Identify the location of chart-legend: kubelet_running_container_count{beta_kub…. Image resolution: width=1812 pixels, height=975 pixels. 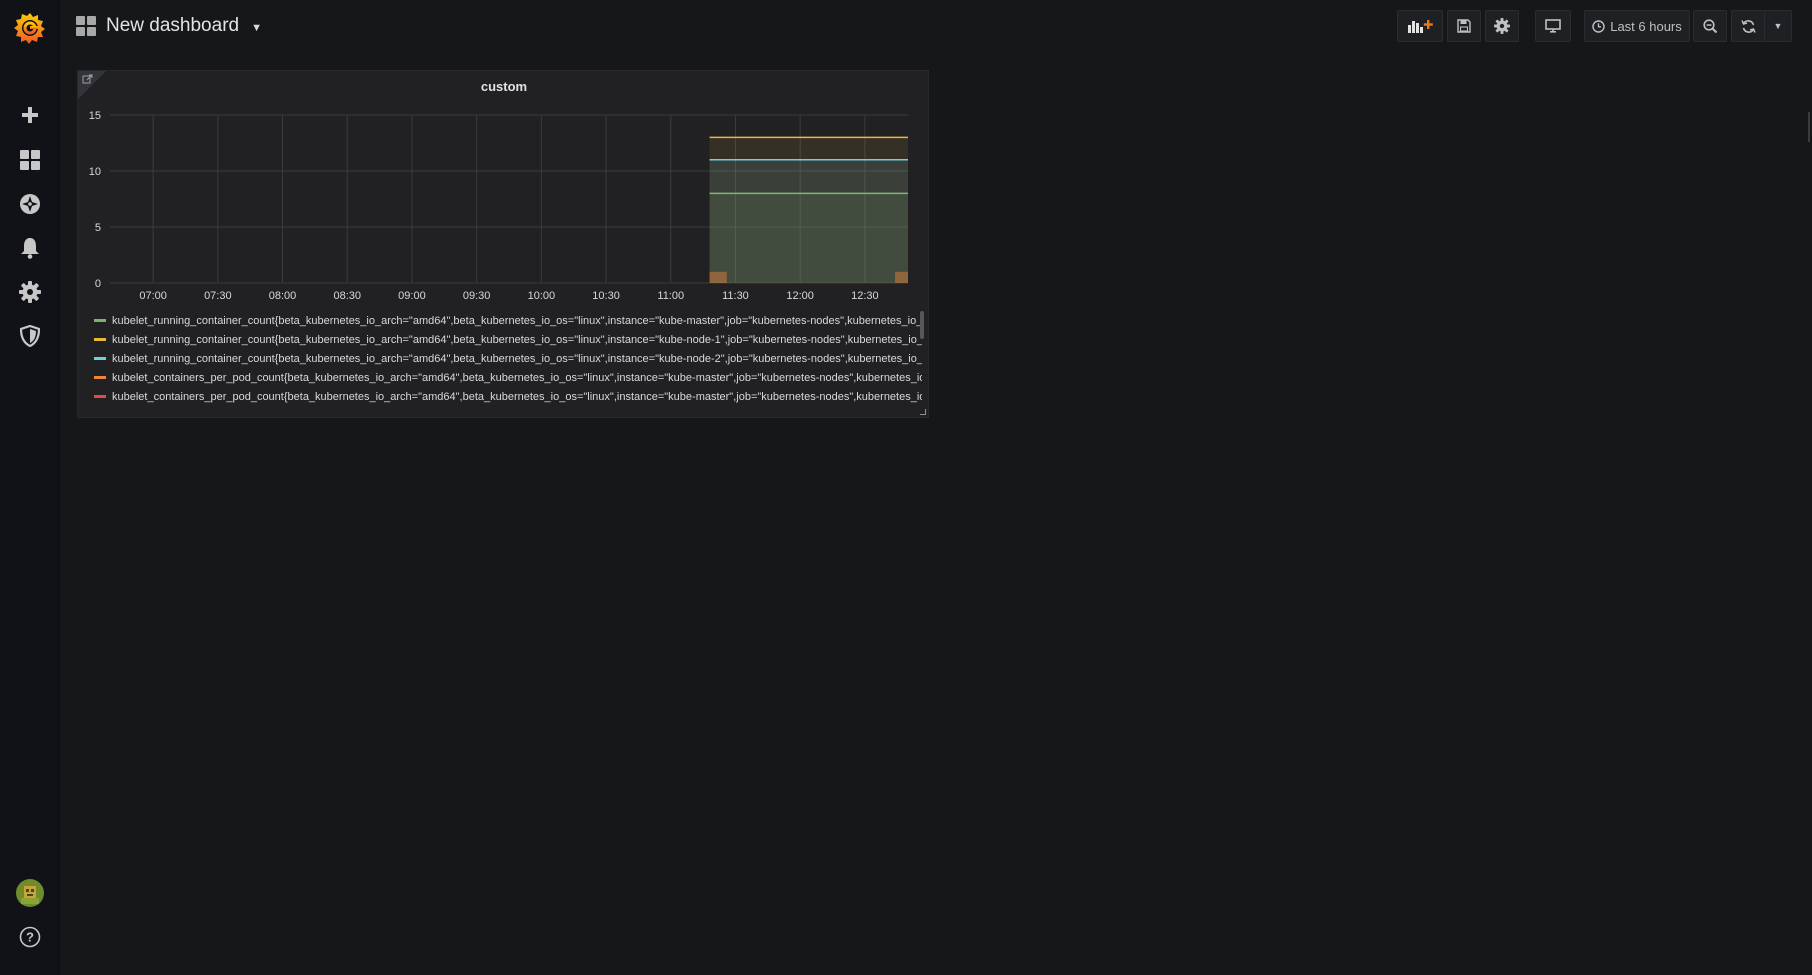
(508, 361).